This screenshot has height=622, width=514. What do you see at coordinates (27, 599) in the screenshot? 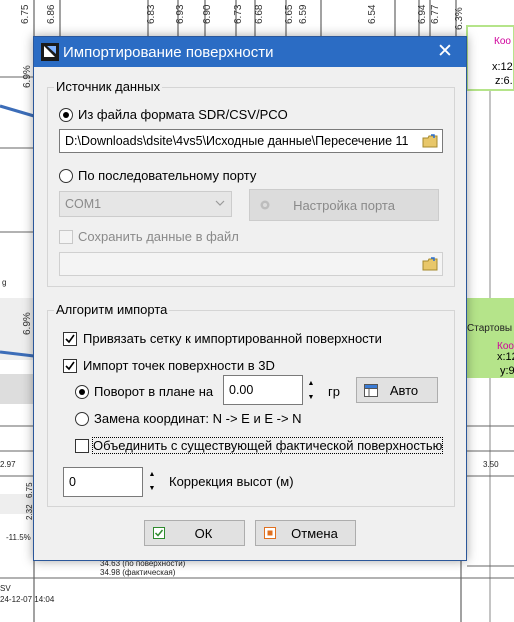
I see `bg-bottom-2: 24-12-07 14:04` at bounding box center [27, 599].